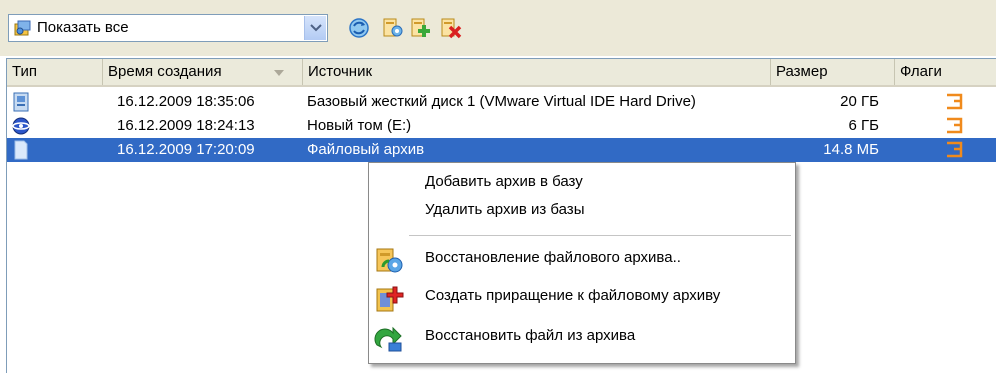 The width and height of the screenshot is (996, 373). I want to click on file-archive-icon, so click(21, 150).